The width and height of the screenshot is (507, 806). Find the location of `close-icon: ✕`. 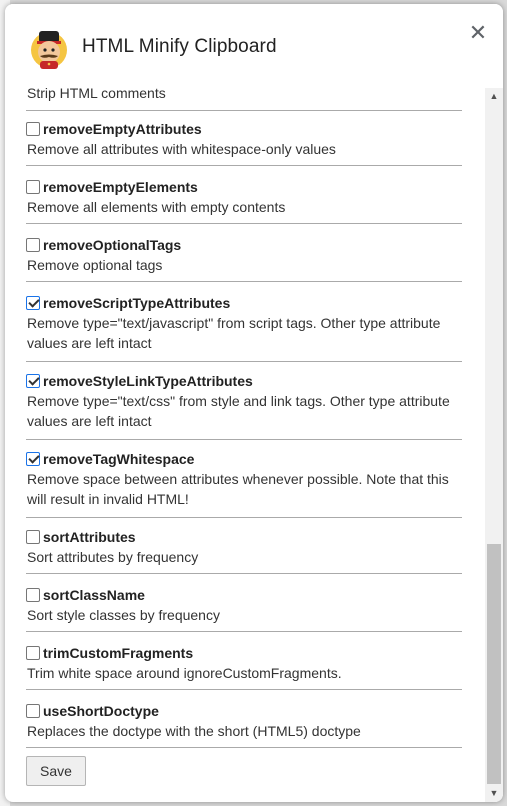

close-icon: ✕ is located at coordinates (478, 32).